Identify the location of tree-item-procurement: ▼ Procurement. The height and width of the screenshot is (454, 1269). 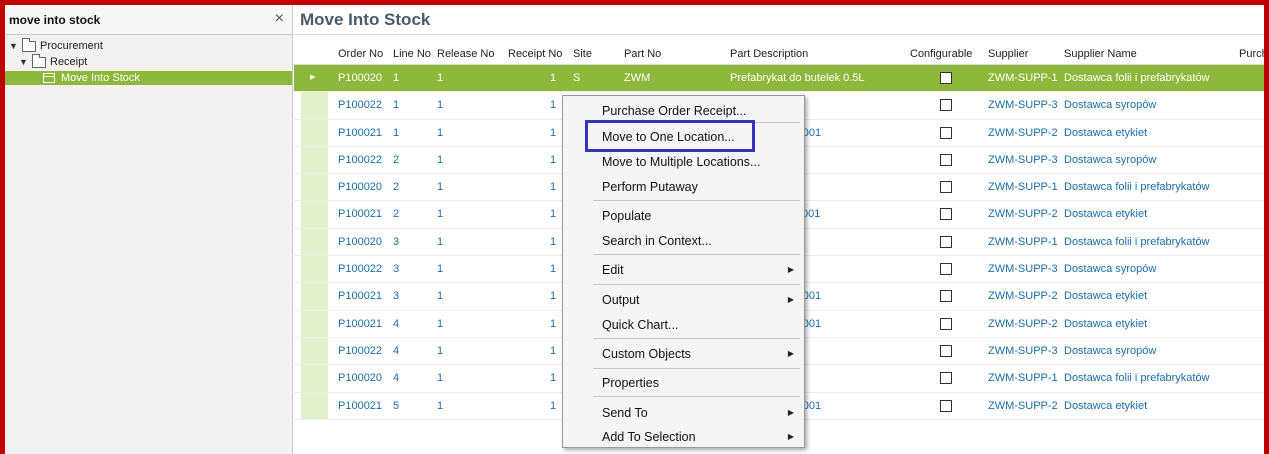
(148, 45).